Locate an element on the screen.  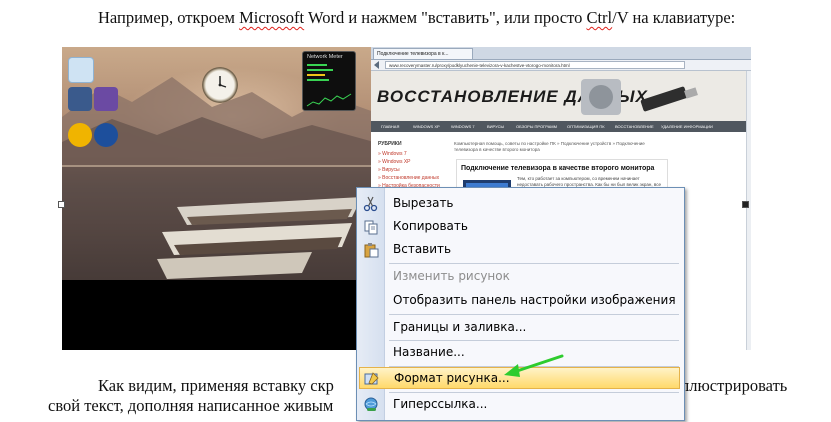
doc-text: ллюстрировать is located at coordinates (734, 385).